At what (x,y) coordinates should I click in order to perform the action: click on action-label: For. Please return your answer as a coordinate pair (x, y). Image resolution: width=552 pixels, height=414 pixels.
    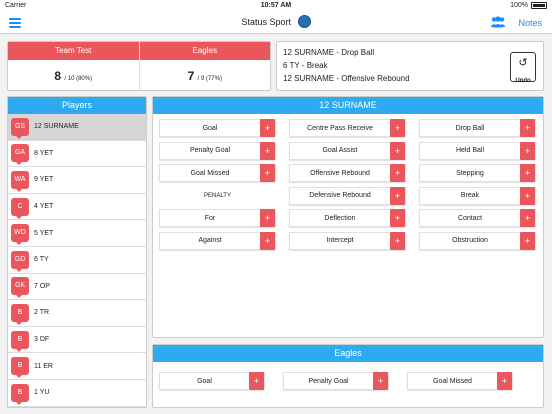
    Looking at the image, I should click on (210, 218).